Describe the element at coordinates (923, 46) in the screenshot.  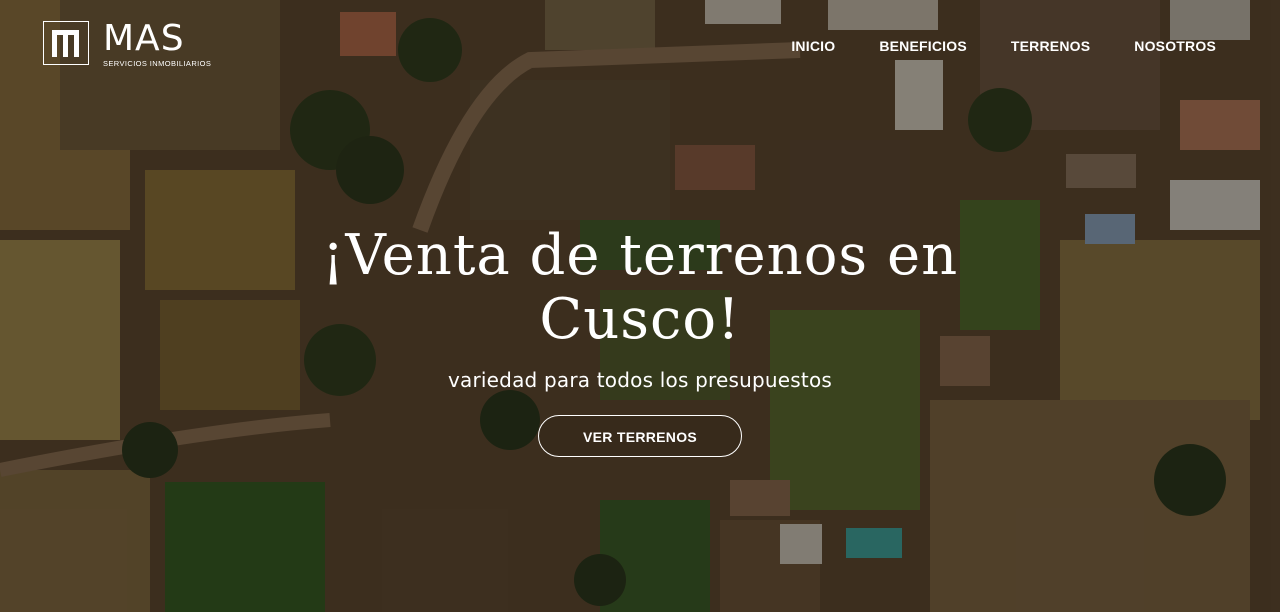
I see `nav-link-beneficios: BENEFICIOS` at that location.